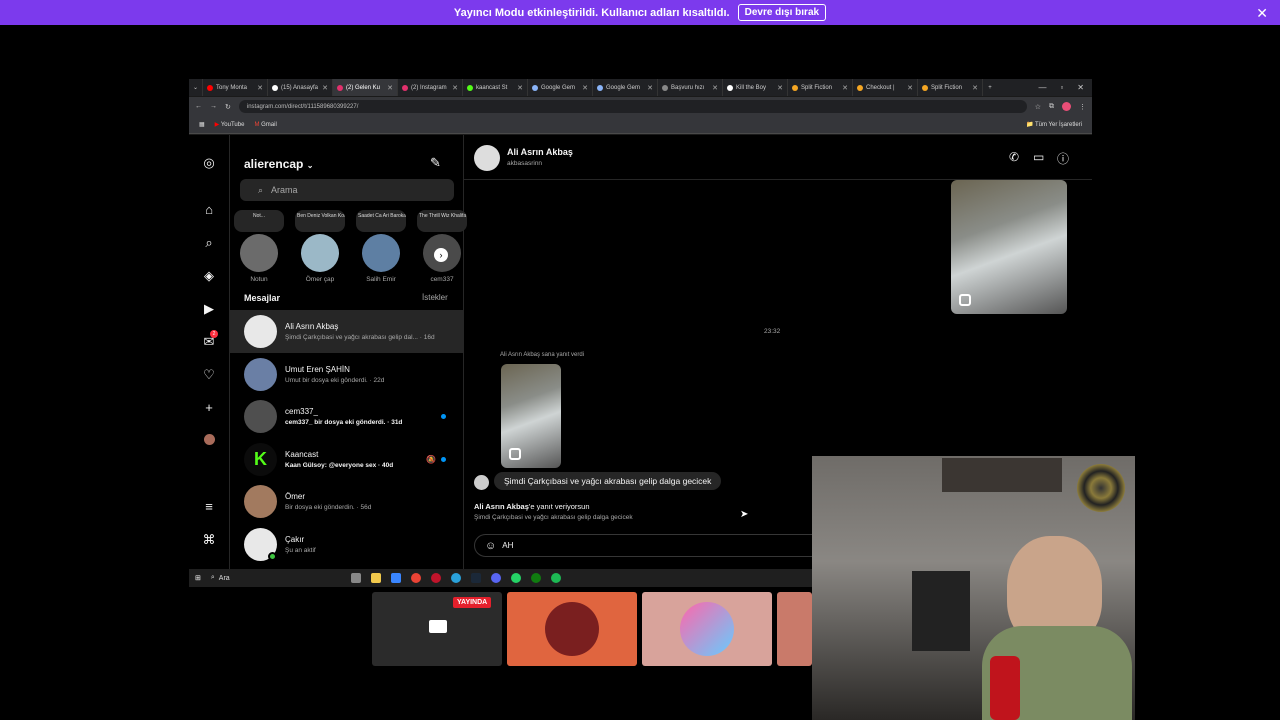 This screenshot has width=1280, height=720. I want to click on story-note: The Thrill Wiz Khalifa cem337, so click(442, 246).